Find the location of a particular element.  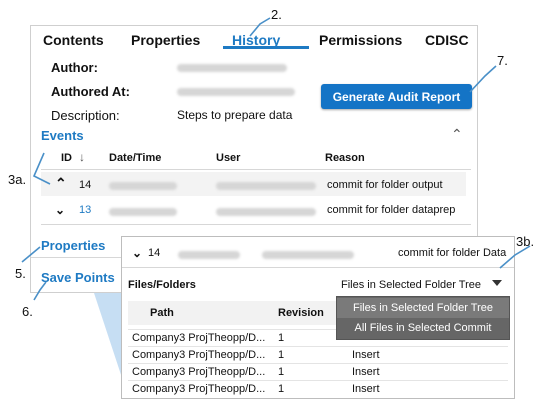

callout-5: 5. is located at coordinates (20, 273).